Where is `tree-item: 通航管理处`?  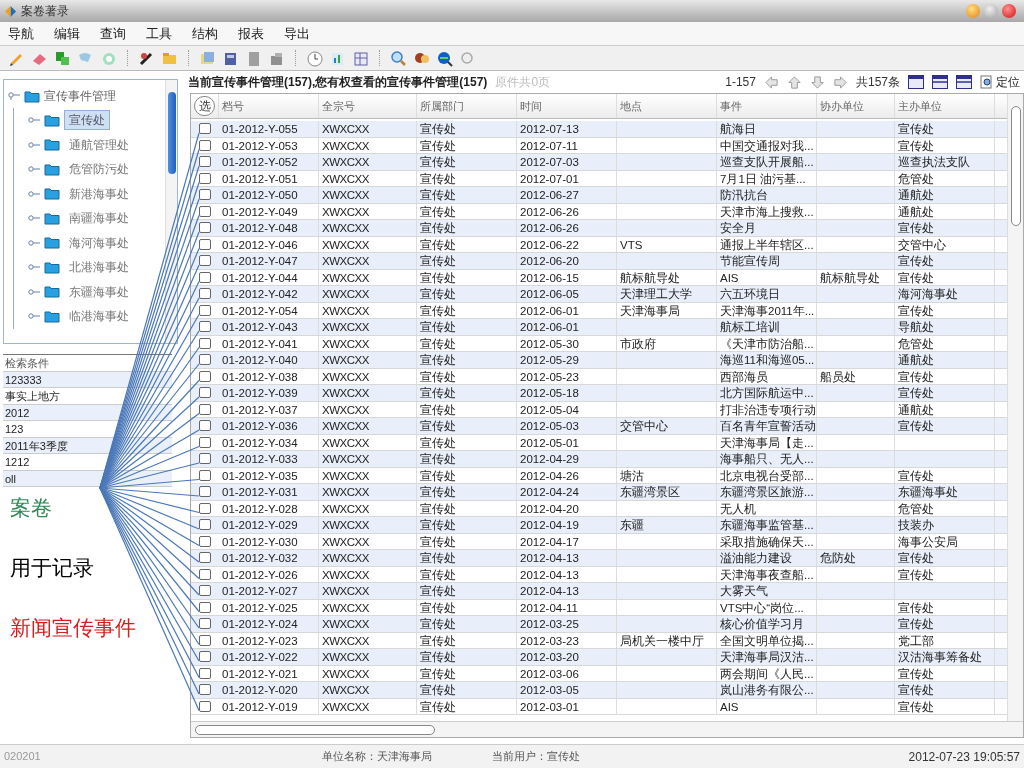 tree-item: 通航管理处 is located at coordinates (99, 144).